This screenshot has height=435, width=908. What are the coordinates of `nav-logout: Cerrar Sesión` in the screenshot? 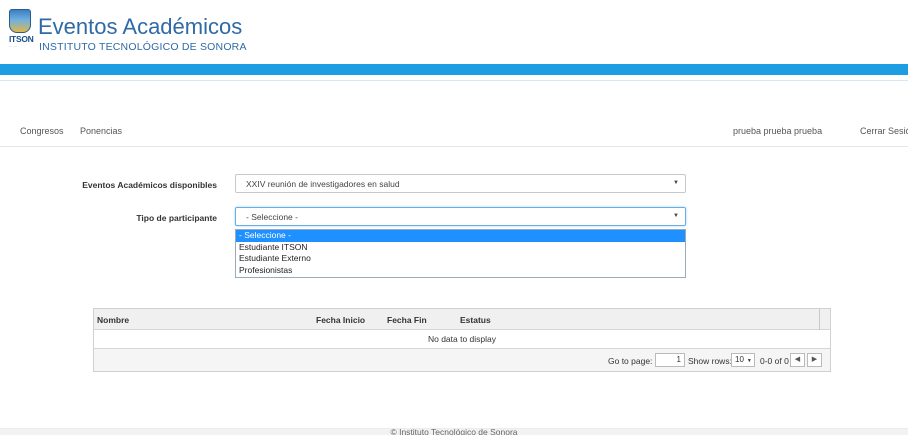 It's located at (884, 131).